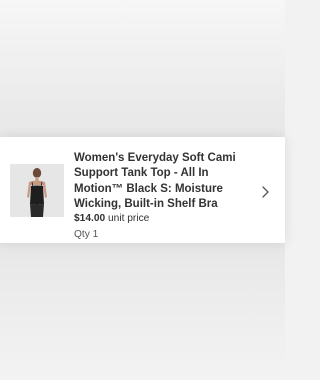 The image size is (320, 380). I want to click on product-thumbnail-icon, so click(37, 190).